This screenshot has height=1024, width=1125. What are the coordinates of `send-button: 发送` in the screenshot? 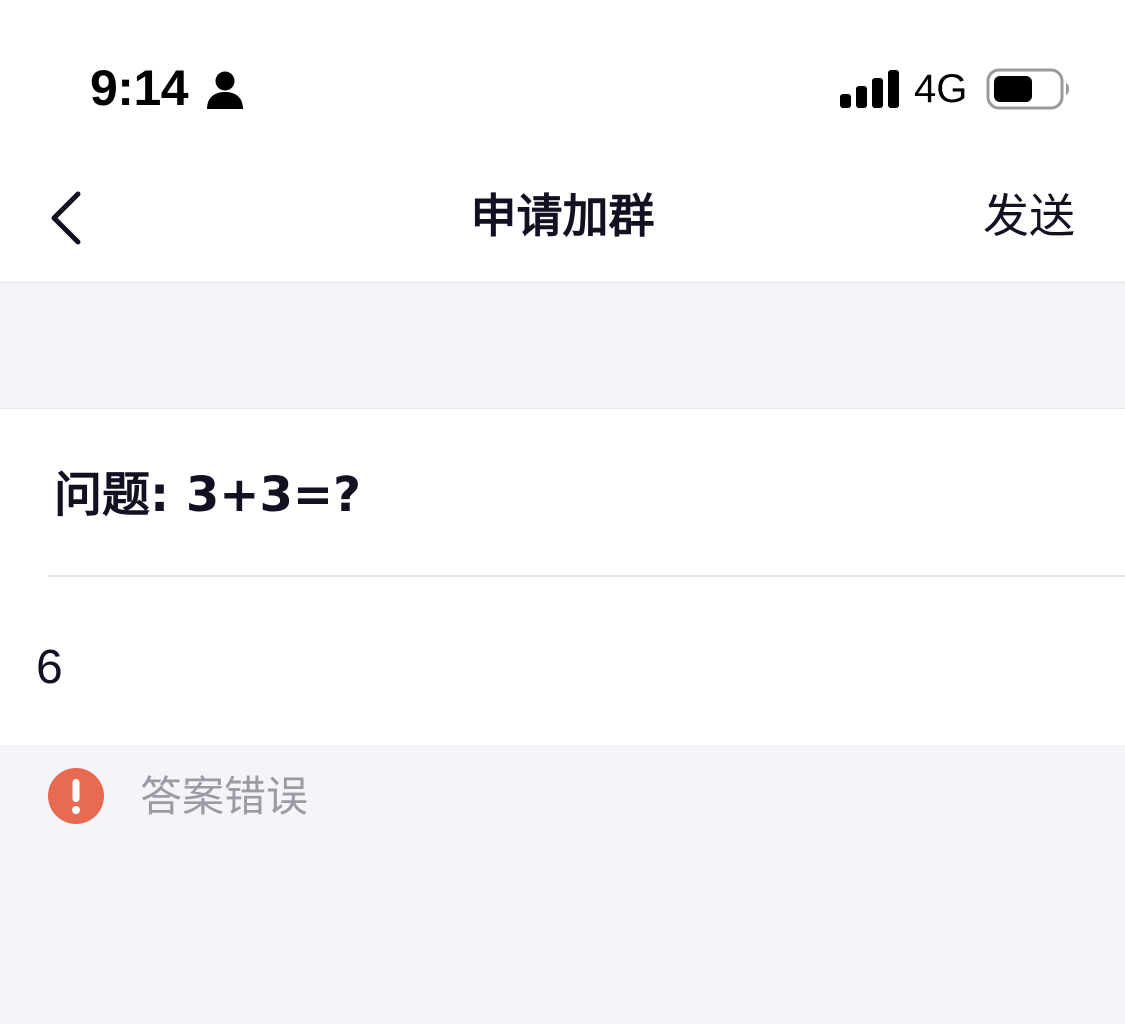 It's located at (1029, 216).